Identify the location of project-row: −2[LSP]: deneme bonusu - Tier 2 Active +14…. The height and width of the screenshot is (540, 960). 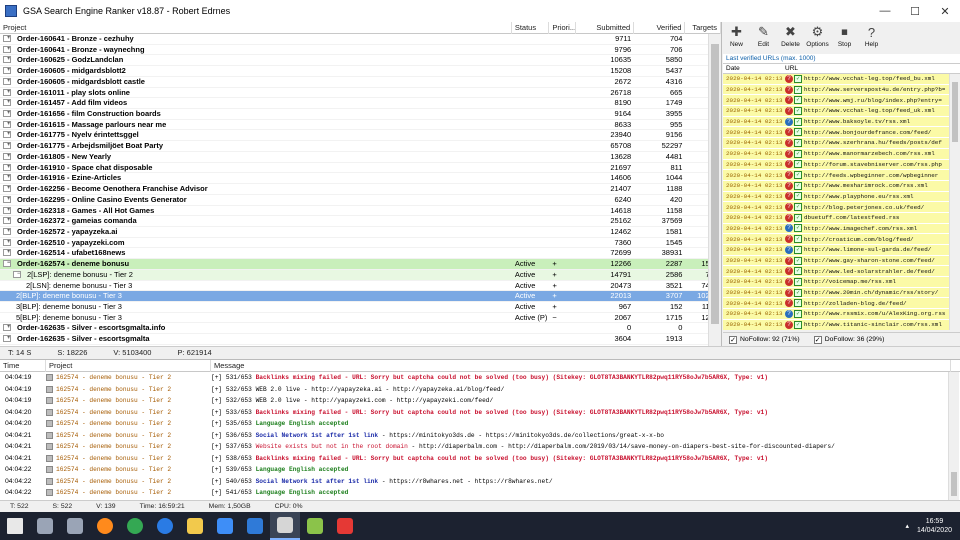
(360, 275).